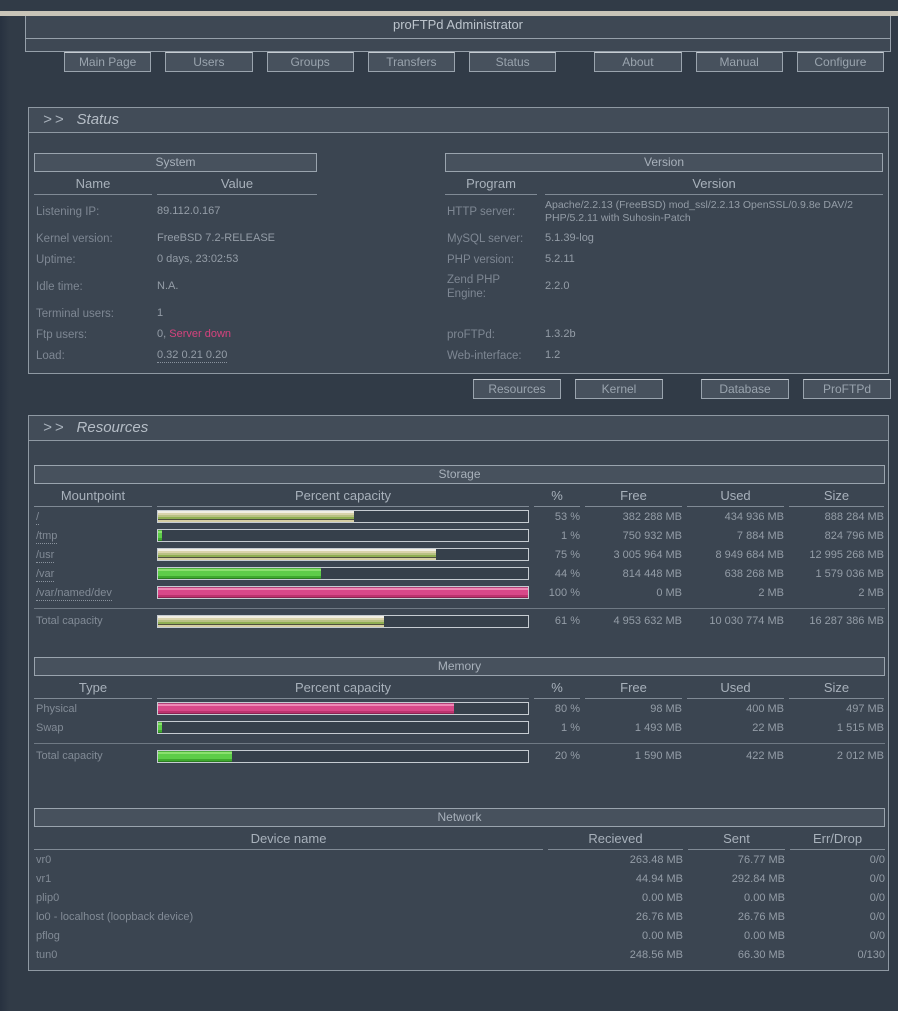  What do you see at coordinates (664, 286) in the screenshot?
I see `table-row: Zend PHP Engine: 2.2.0` at bounding box center [664, 286].